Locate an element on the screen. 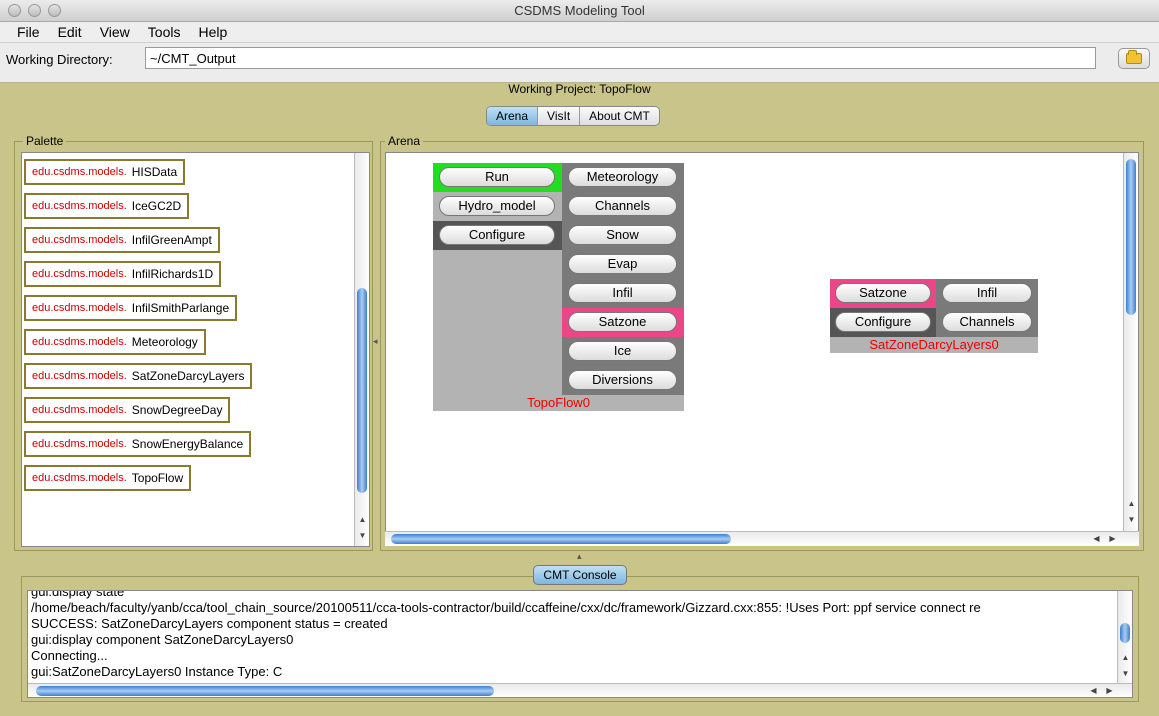 The width and height of the screenshot is (1159, 716). menu-bar: File Edit View Tools Help is located at coordinates (579, 32).